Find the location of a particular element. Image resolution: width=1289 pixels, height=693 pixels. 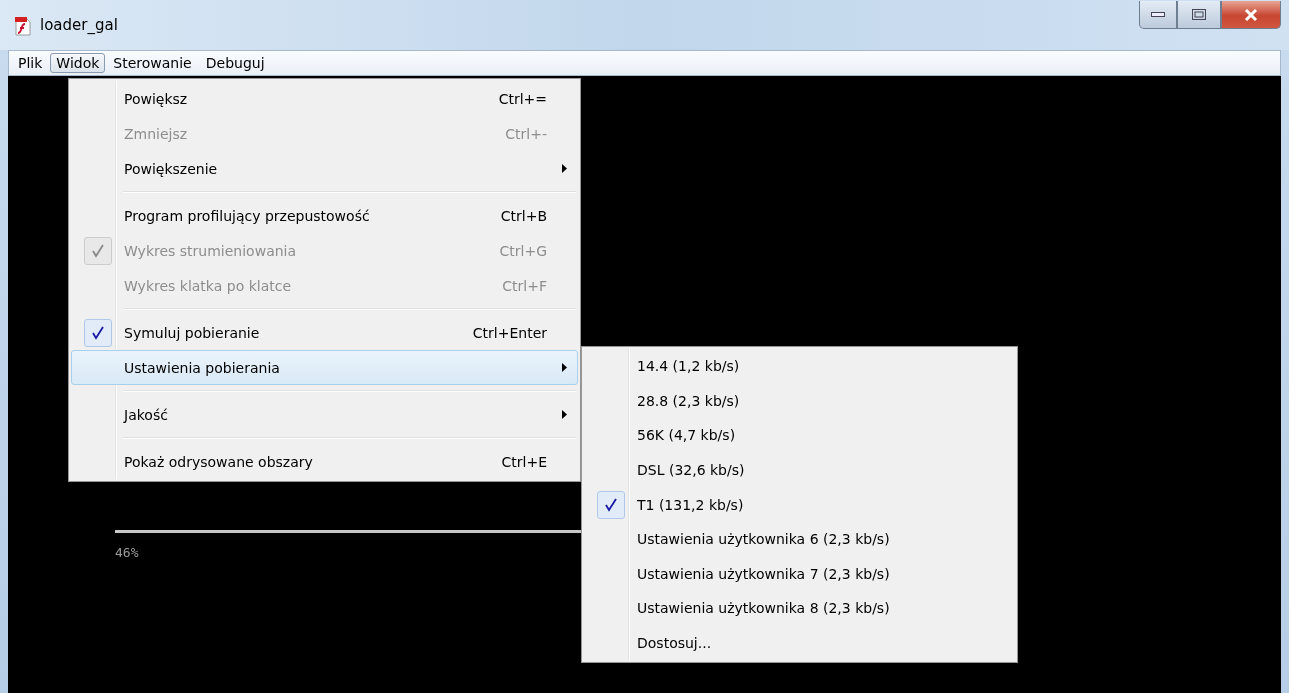

window-title: loader_gal is located at coordinates (79, 25).